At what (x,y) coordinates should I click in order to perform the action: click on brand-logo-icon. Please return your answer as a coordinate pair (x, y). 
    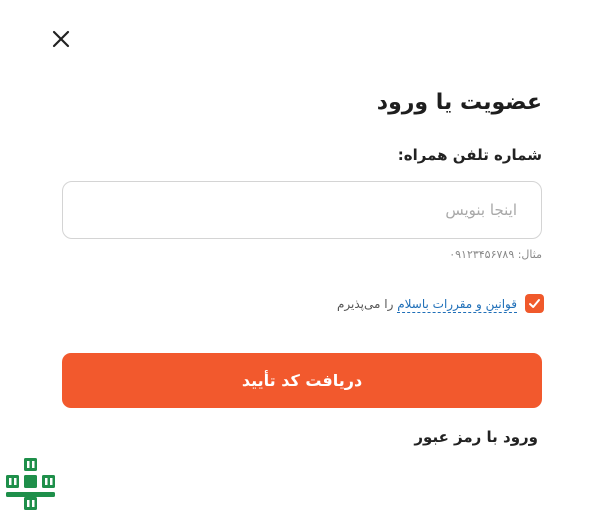
    Looking at the image, I should click on (30, 484).